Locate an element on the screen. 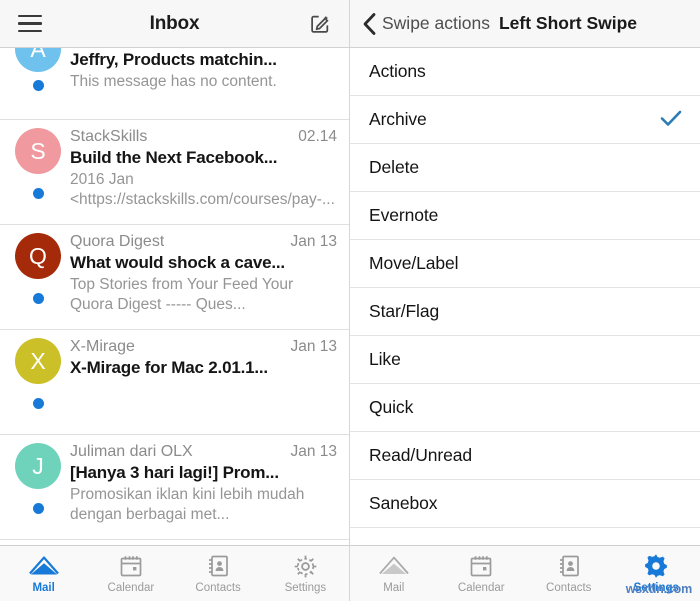 This screenshot has height=601, width=700. email-sender: StackSkills is located at coordinates (109, 136).